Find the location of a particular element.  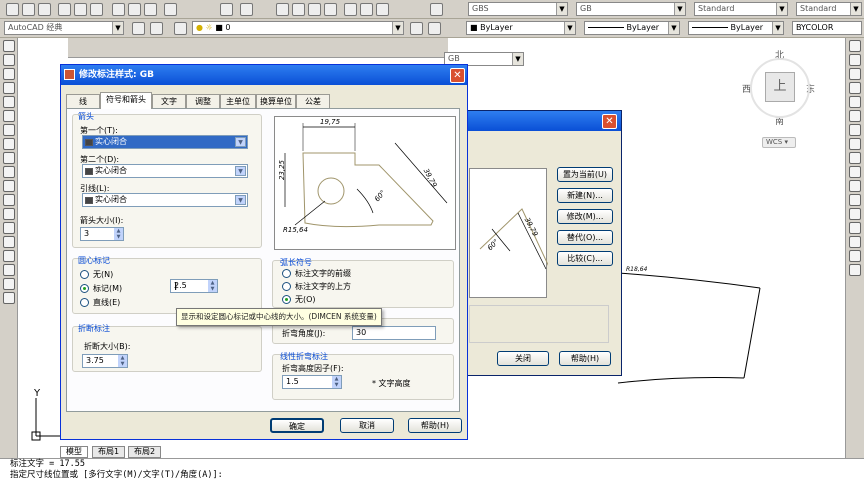

jog-height-stepper: 1.5 ▲ ▼ is located at coordinates (312, 382).